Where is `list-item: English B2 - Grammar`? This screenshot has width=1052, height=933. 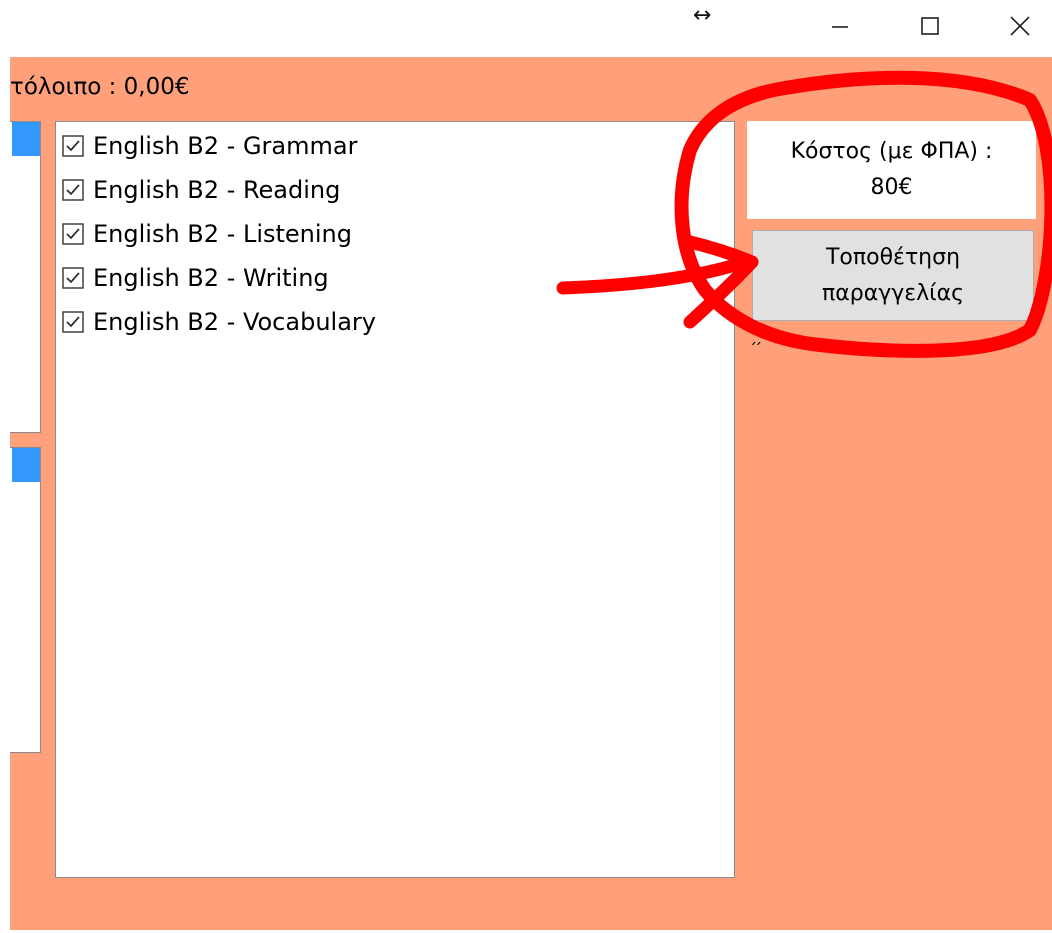 list-item: English B2 - Grammar is located at coordinates (209, 146).